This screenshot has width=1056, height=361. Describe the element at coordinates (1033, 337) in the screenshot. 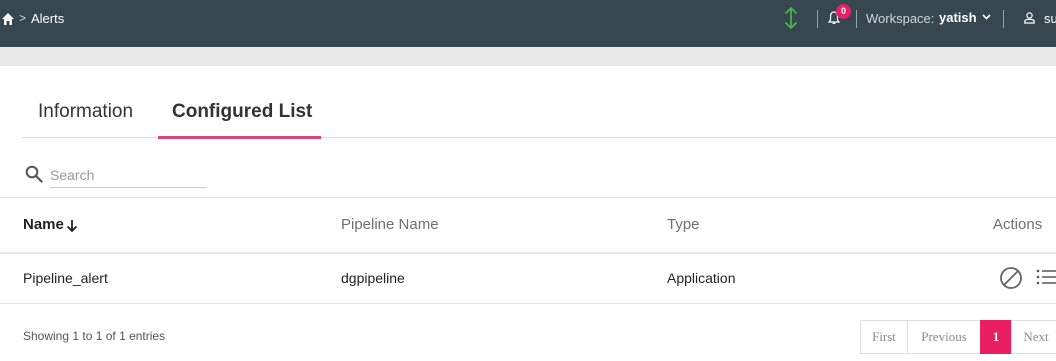

I see `pagination-next-button: Next` at that location.